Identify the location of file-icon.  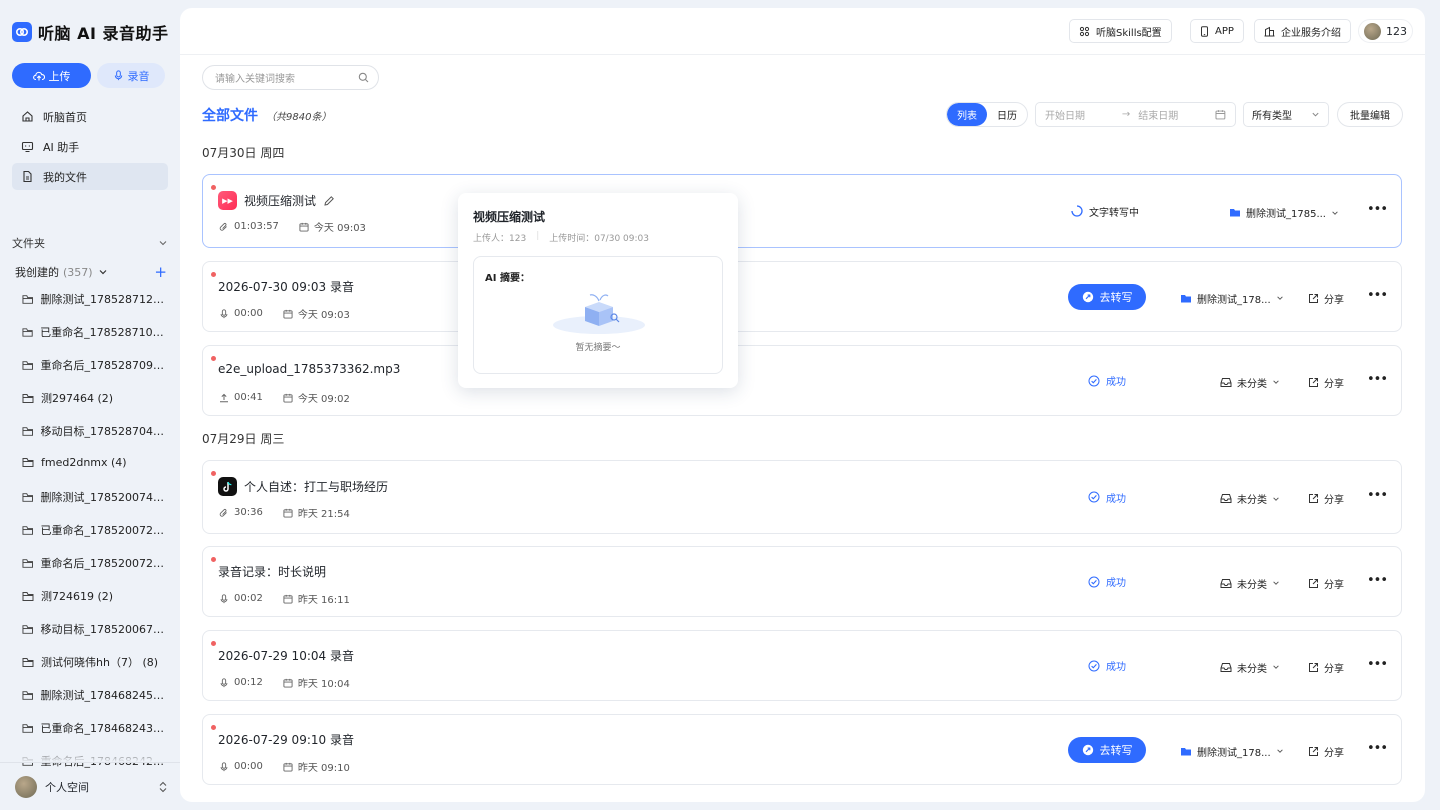
(27, 176).